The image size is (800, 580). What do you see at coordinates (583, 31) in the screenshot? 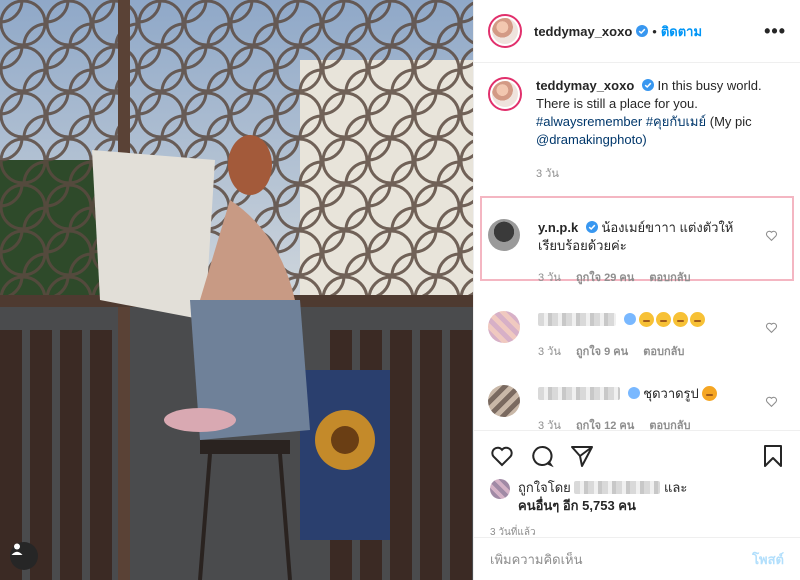
I see `author-username: teddymay_xoxo` at bounding box center [583, 31].